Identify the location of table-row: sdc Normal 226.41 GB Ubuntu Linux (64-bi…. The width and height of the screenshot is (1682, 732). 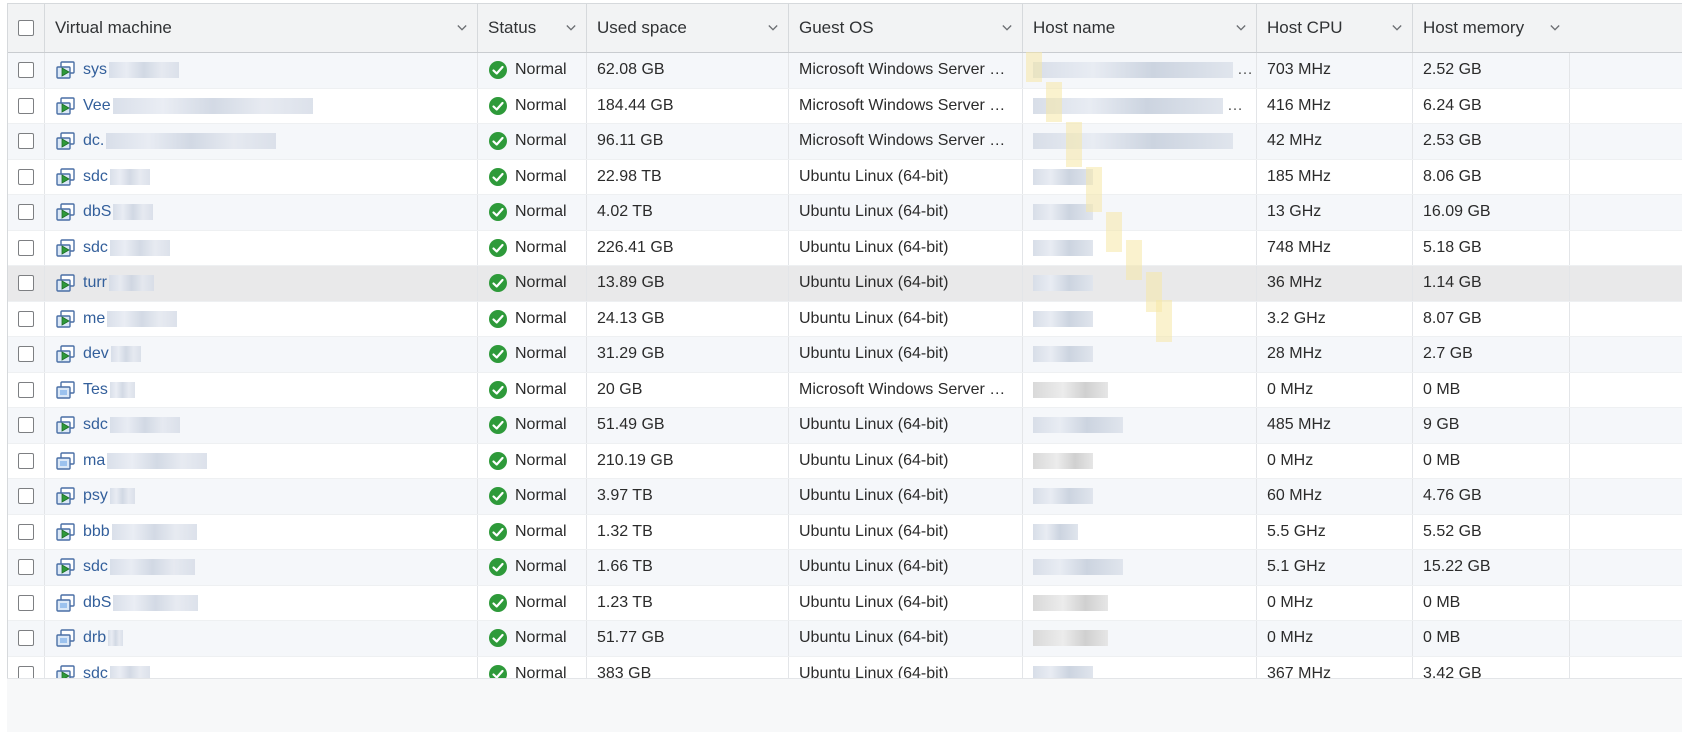
(845, 248).